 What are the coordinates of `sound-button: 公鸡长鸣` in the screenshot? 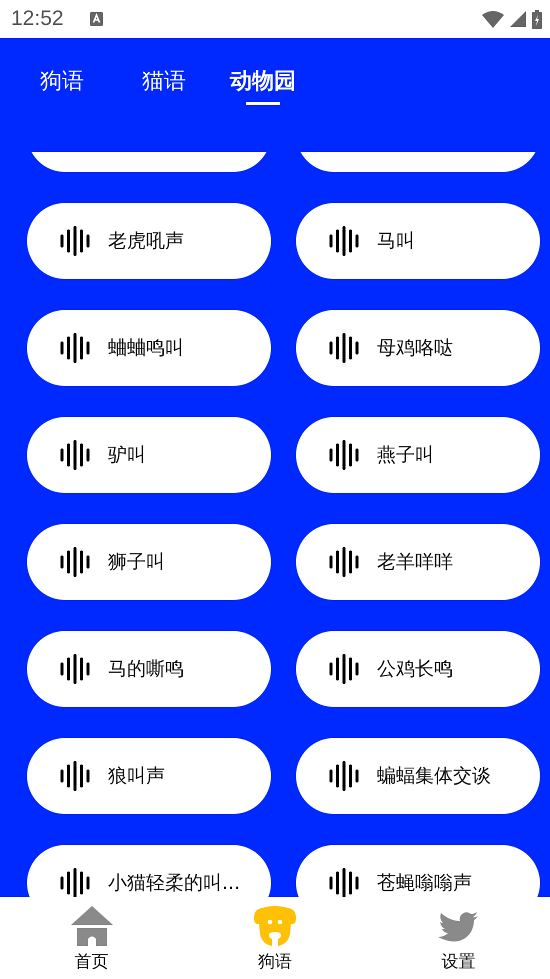 It's located at (418, 669).